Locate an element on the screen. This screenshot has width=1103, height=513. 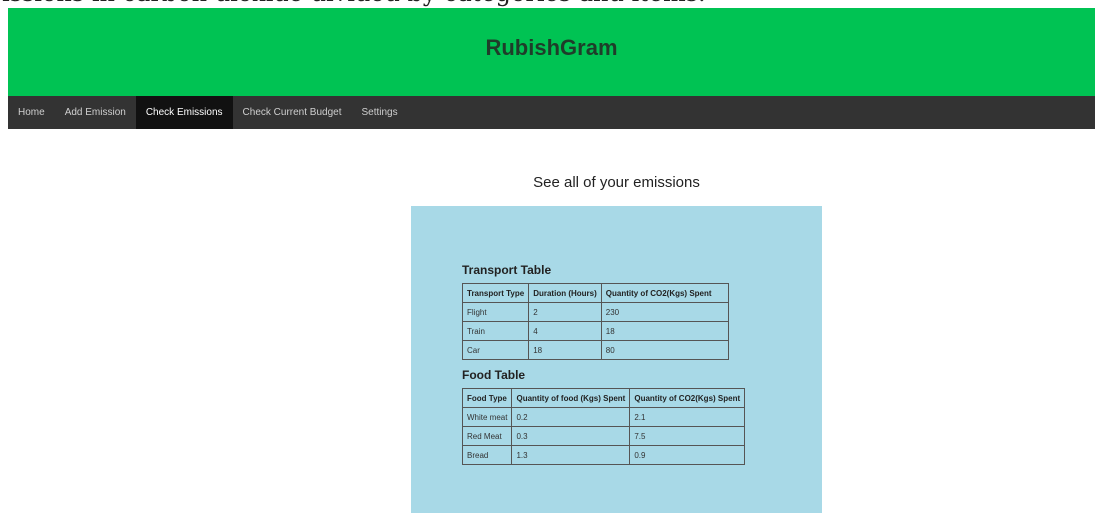
table-cell: 0.3 is located at coordinates (571, 436).